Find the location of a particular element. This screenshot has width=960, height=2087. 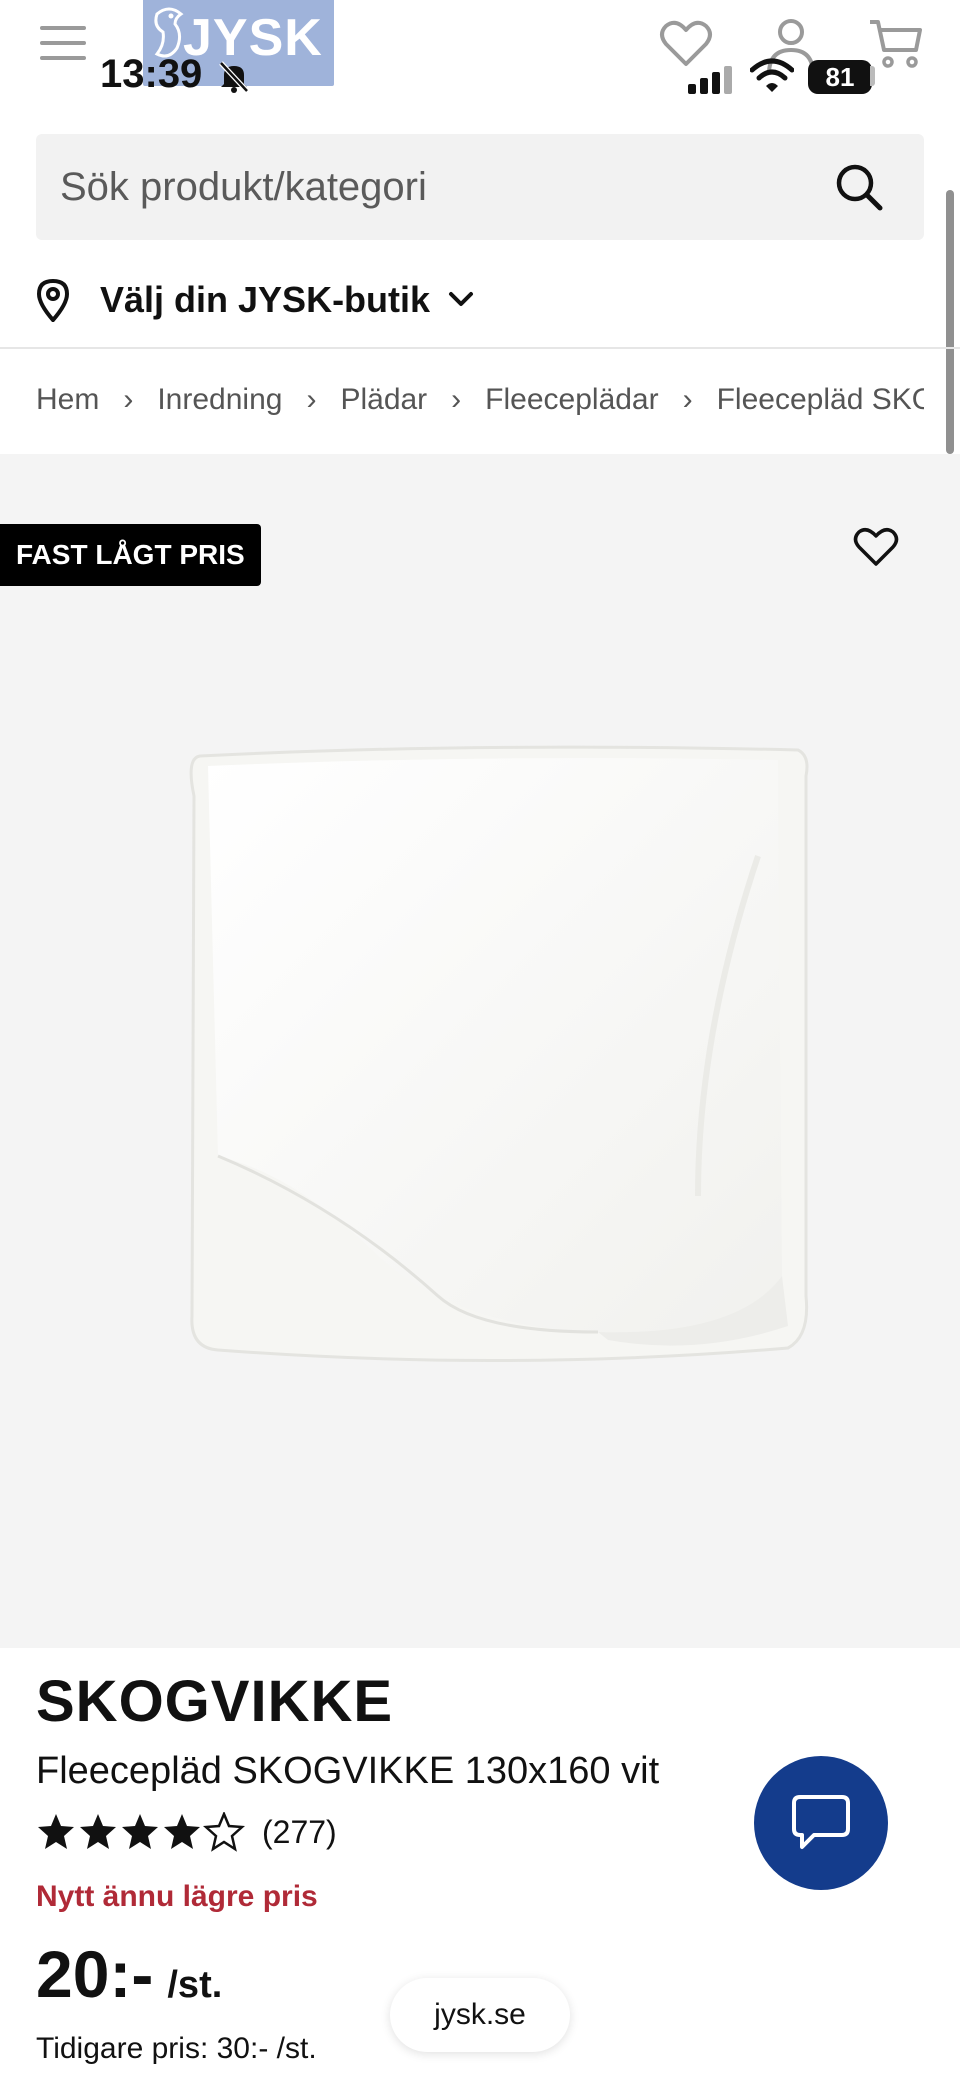

breadcrumb-item-current: Fleecepläd SKOGVIKKE is located at coordinates (820, 400).